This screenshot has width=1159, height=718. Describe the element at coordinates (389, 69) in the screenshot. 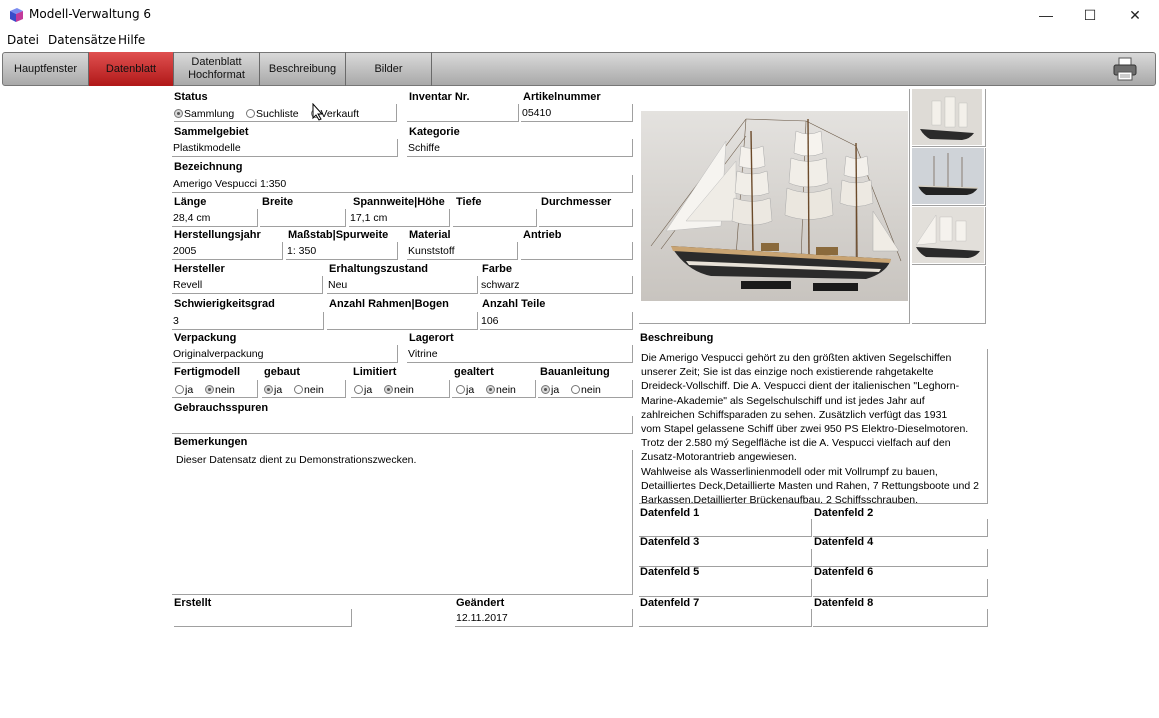

I see `tab-bilder: Bilder` at that location.